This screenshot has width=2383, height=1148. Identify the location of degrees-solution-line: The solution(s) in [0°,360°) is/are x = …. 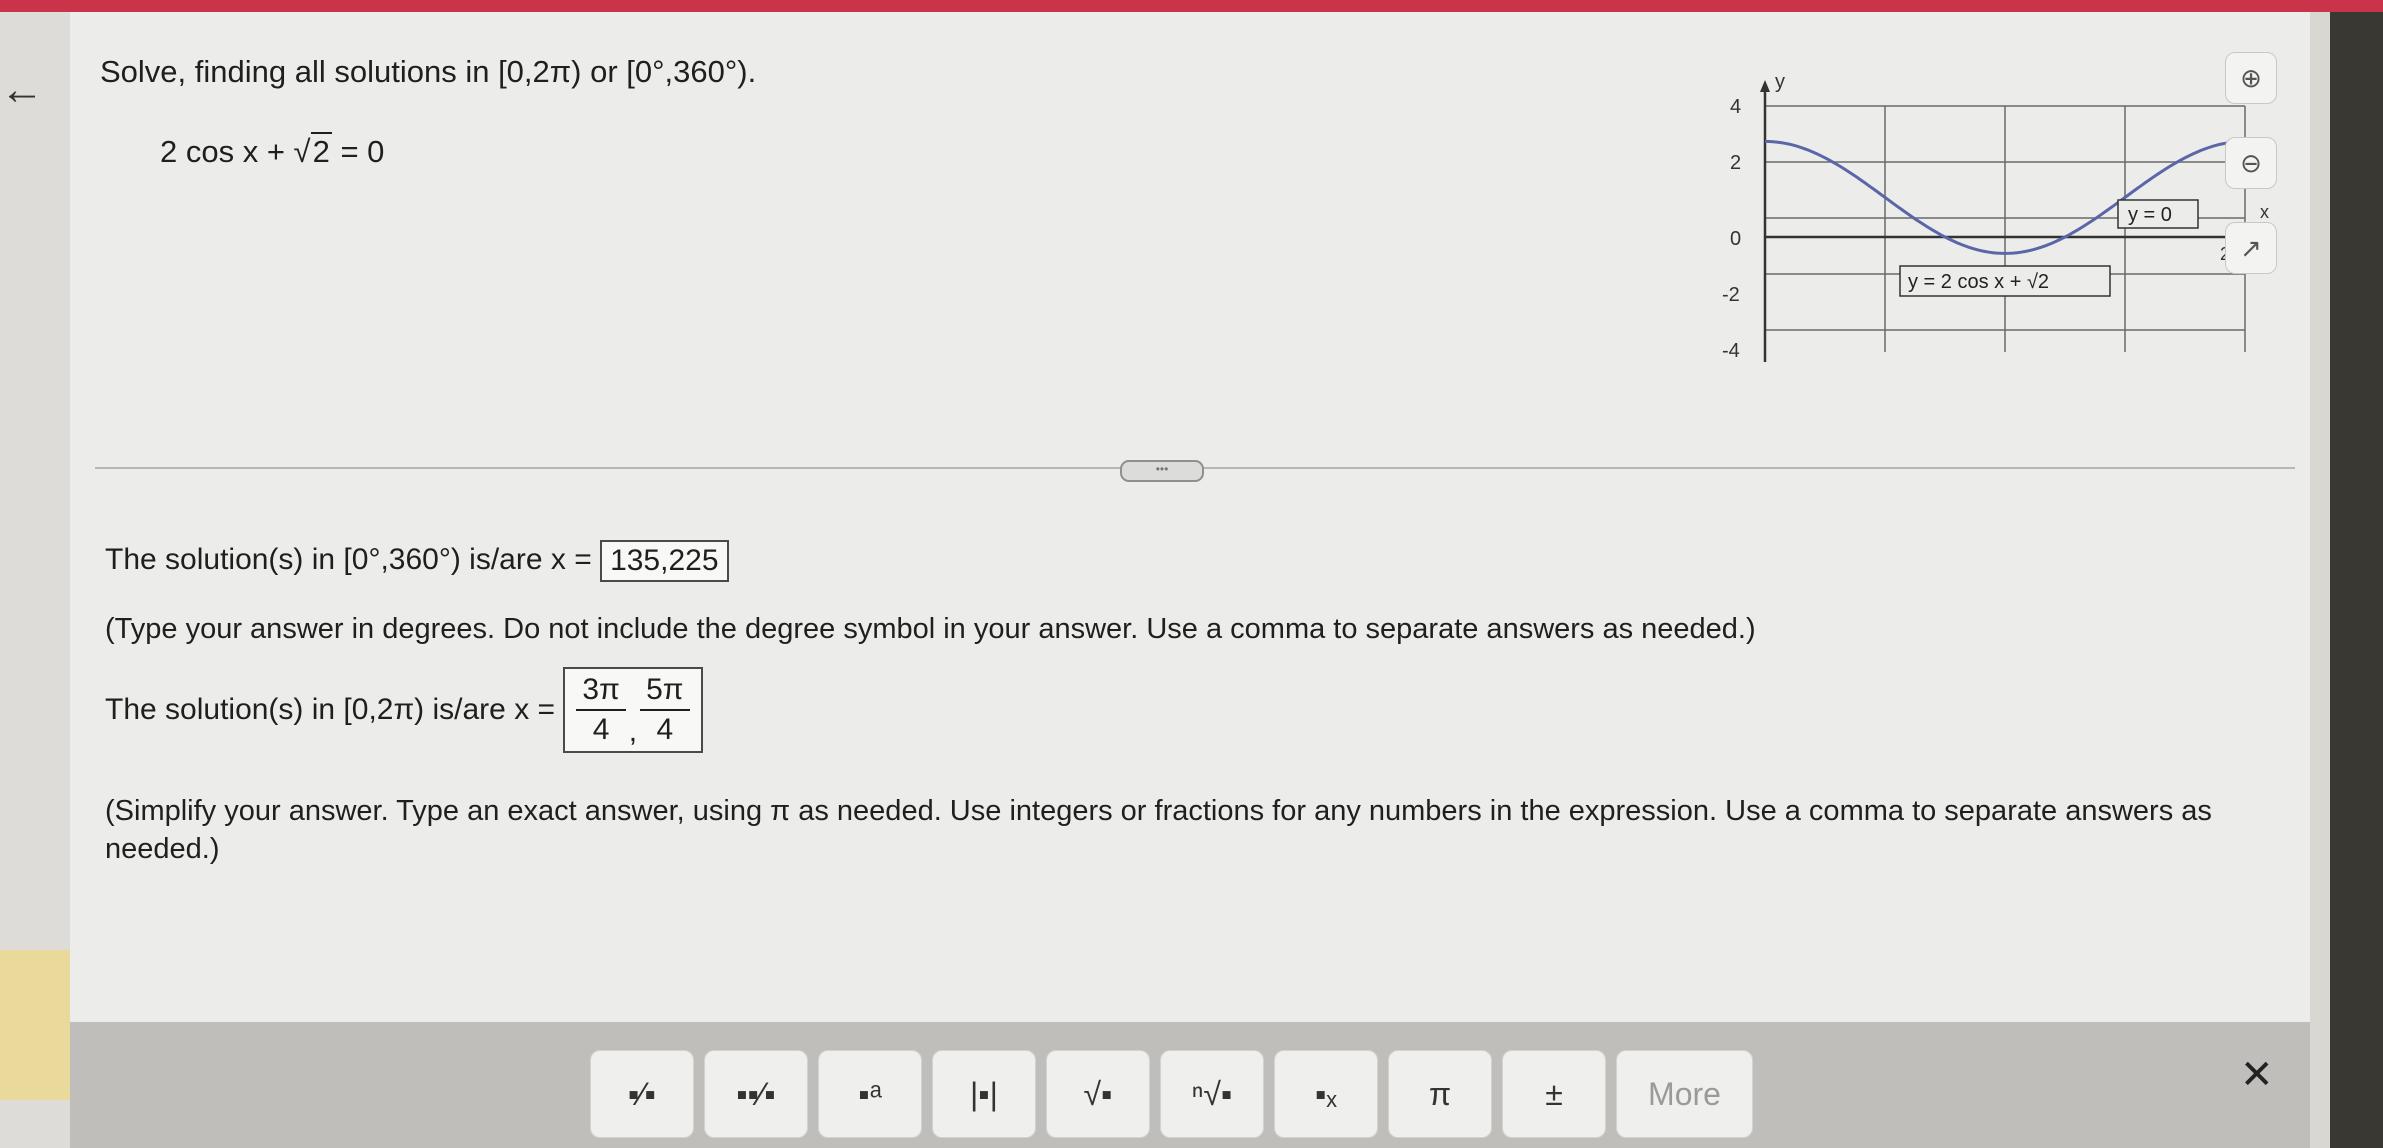
(417, 561).